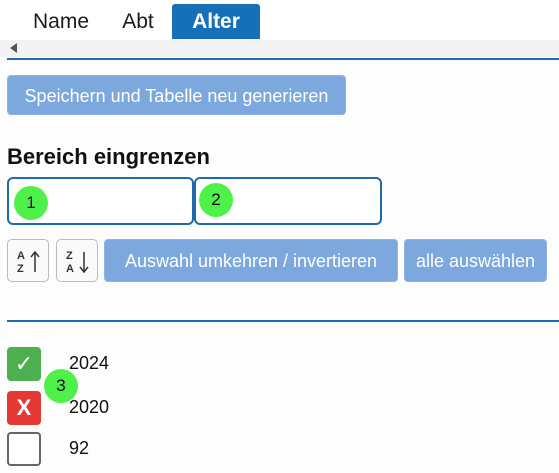 This screenshot has width=559, height=473. I want to click on sort-asc-bottom-letter: Z, so click(20, 269).